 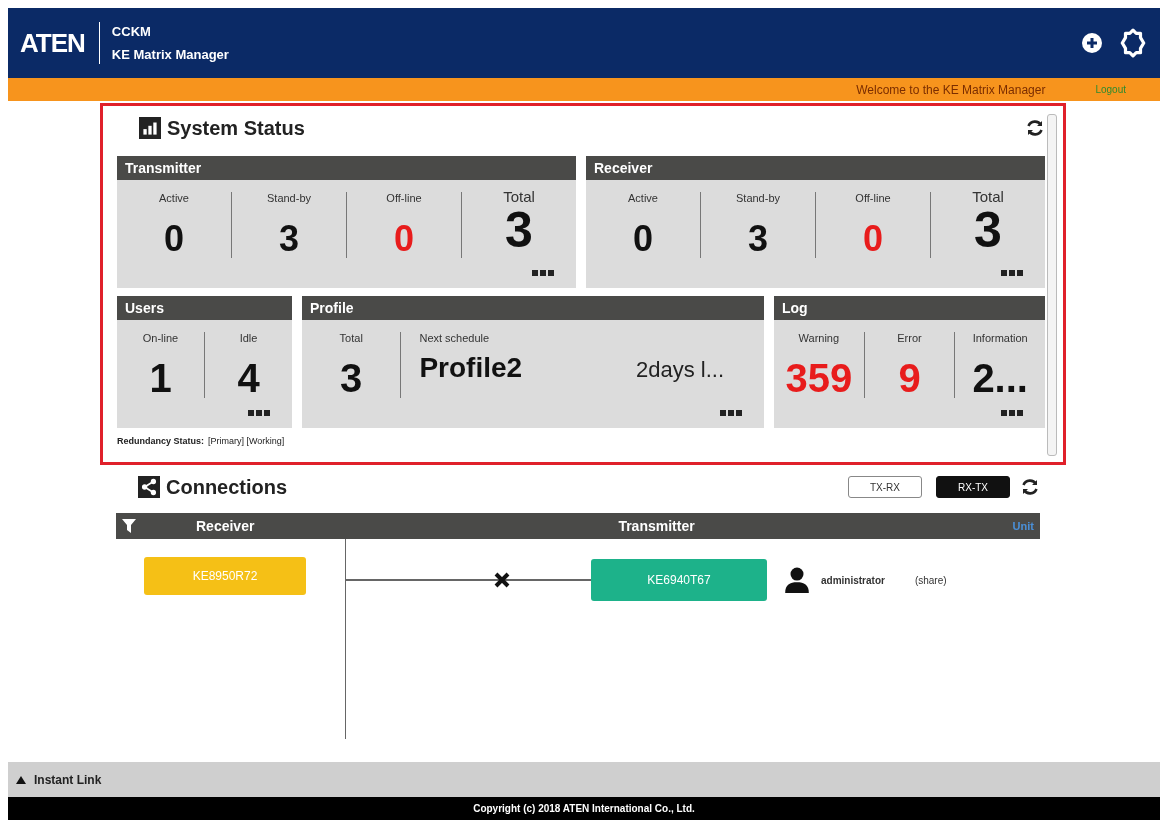 What do you see at coordinates (1092, 43) in the screenshot?
I see `add-icon` at bounding box center [1092, 43].